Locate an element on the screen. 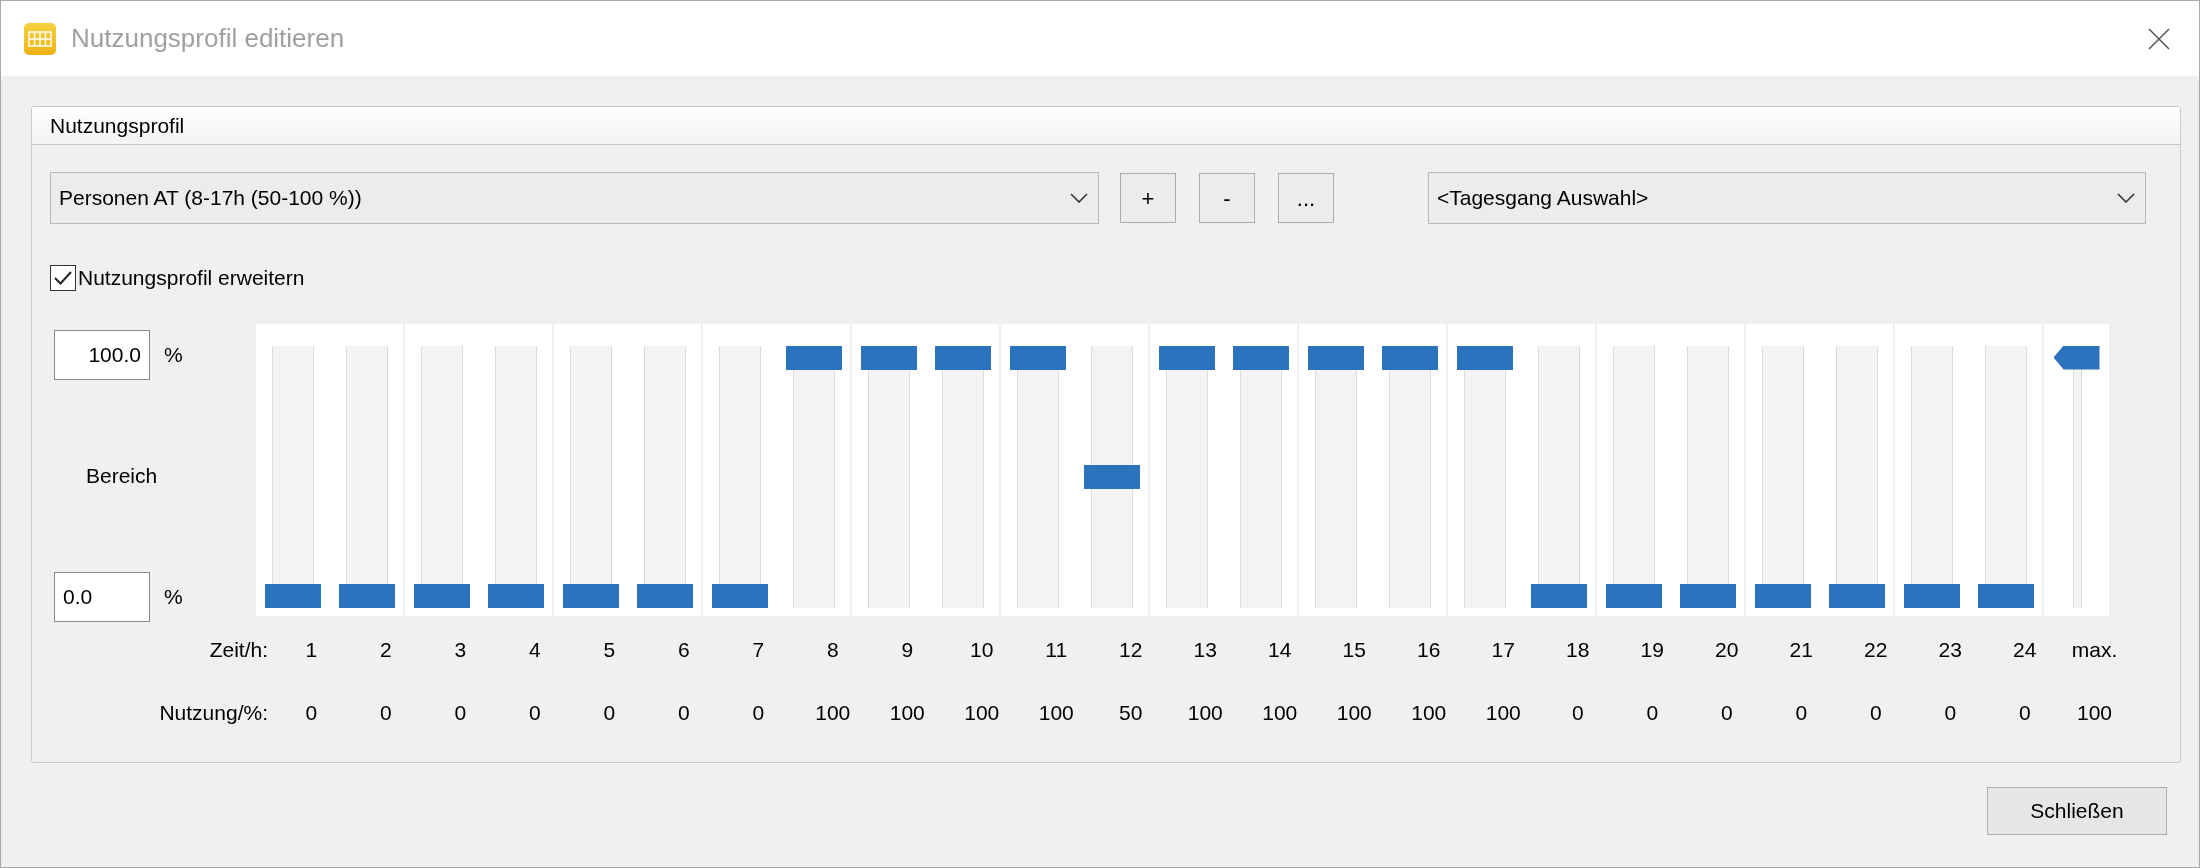 The width and height of the screenshot is (2200, 868). hour-label: 21 is located at coordinates (1801, 649).